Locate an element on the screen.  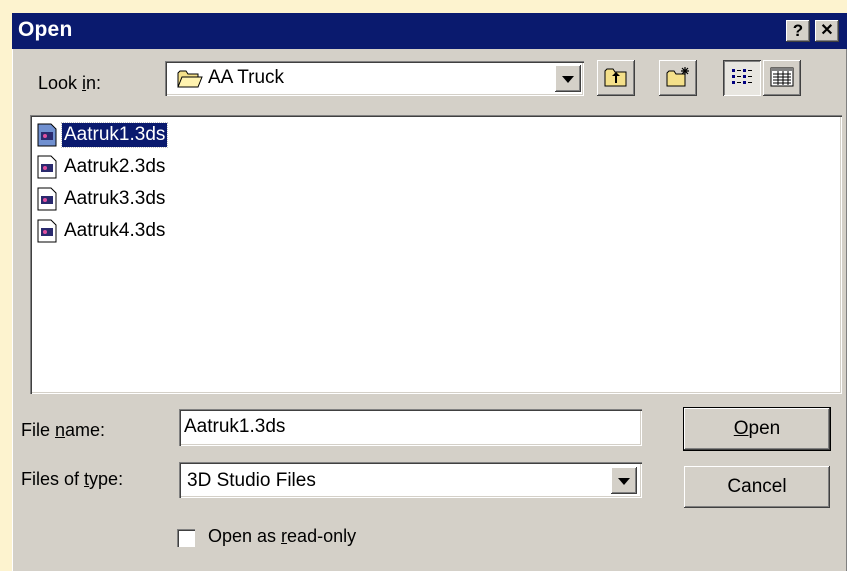
details-view-icon is located at coordinates (782, 77).